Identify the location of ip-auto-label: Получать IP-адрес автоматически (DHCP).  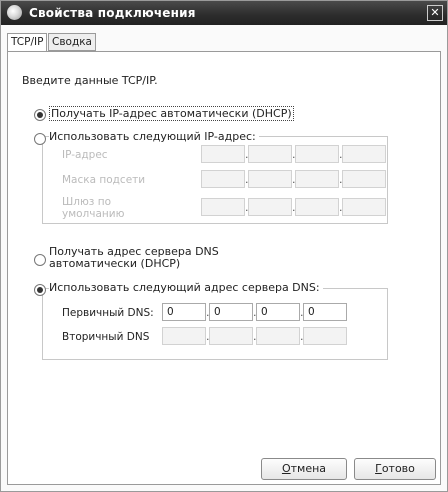
(171, 113).